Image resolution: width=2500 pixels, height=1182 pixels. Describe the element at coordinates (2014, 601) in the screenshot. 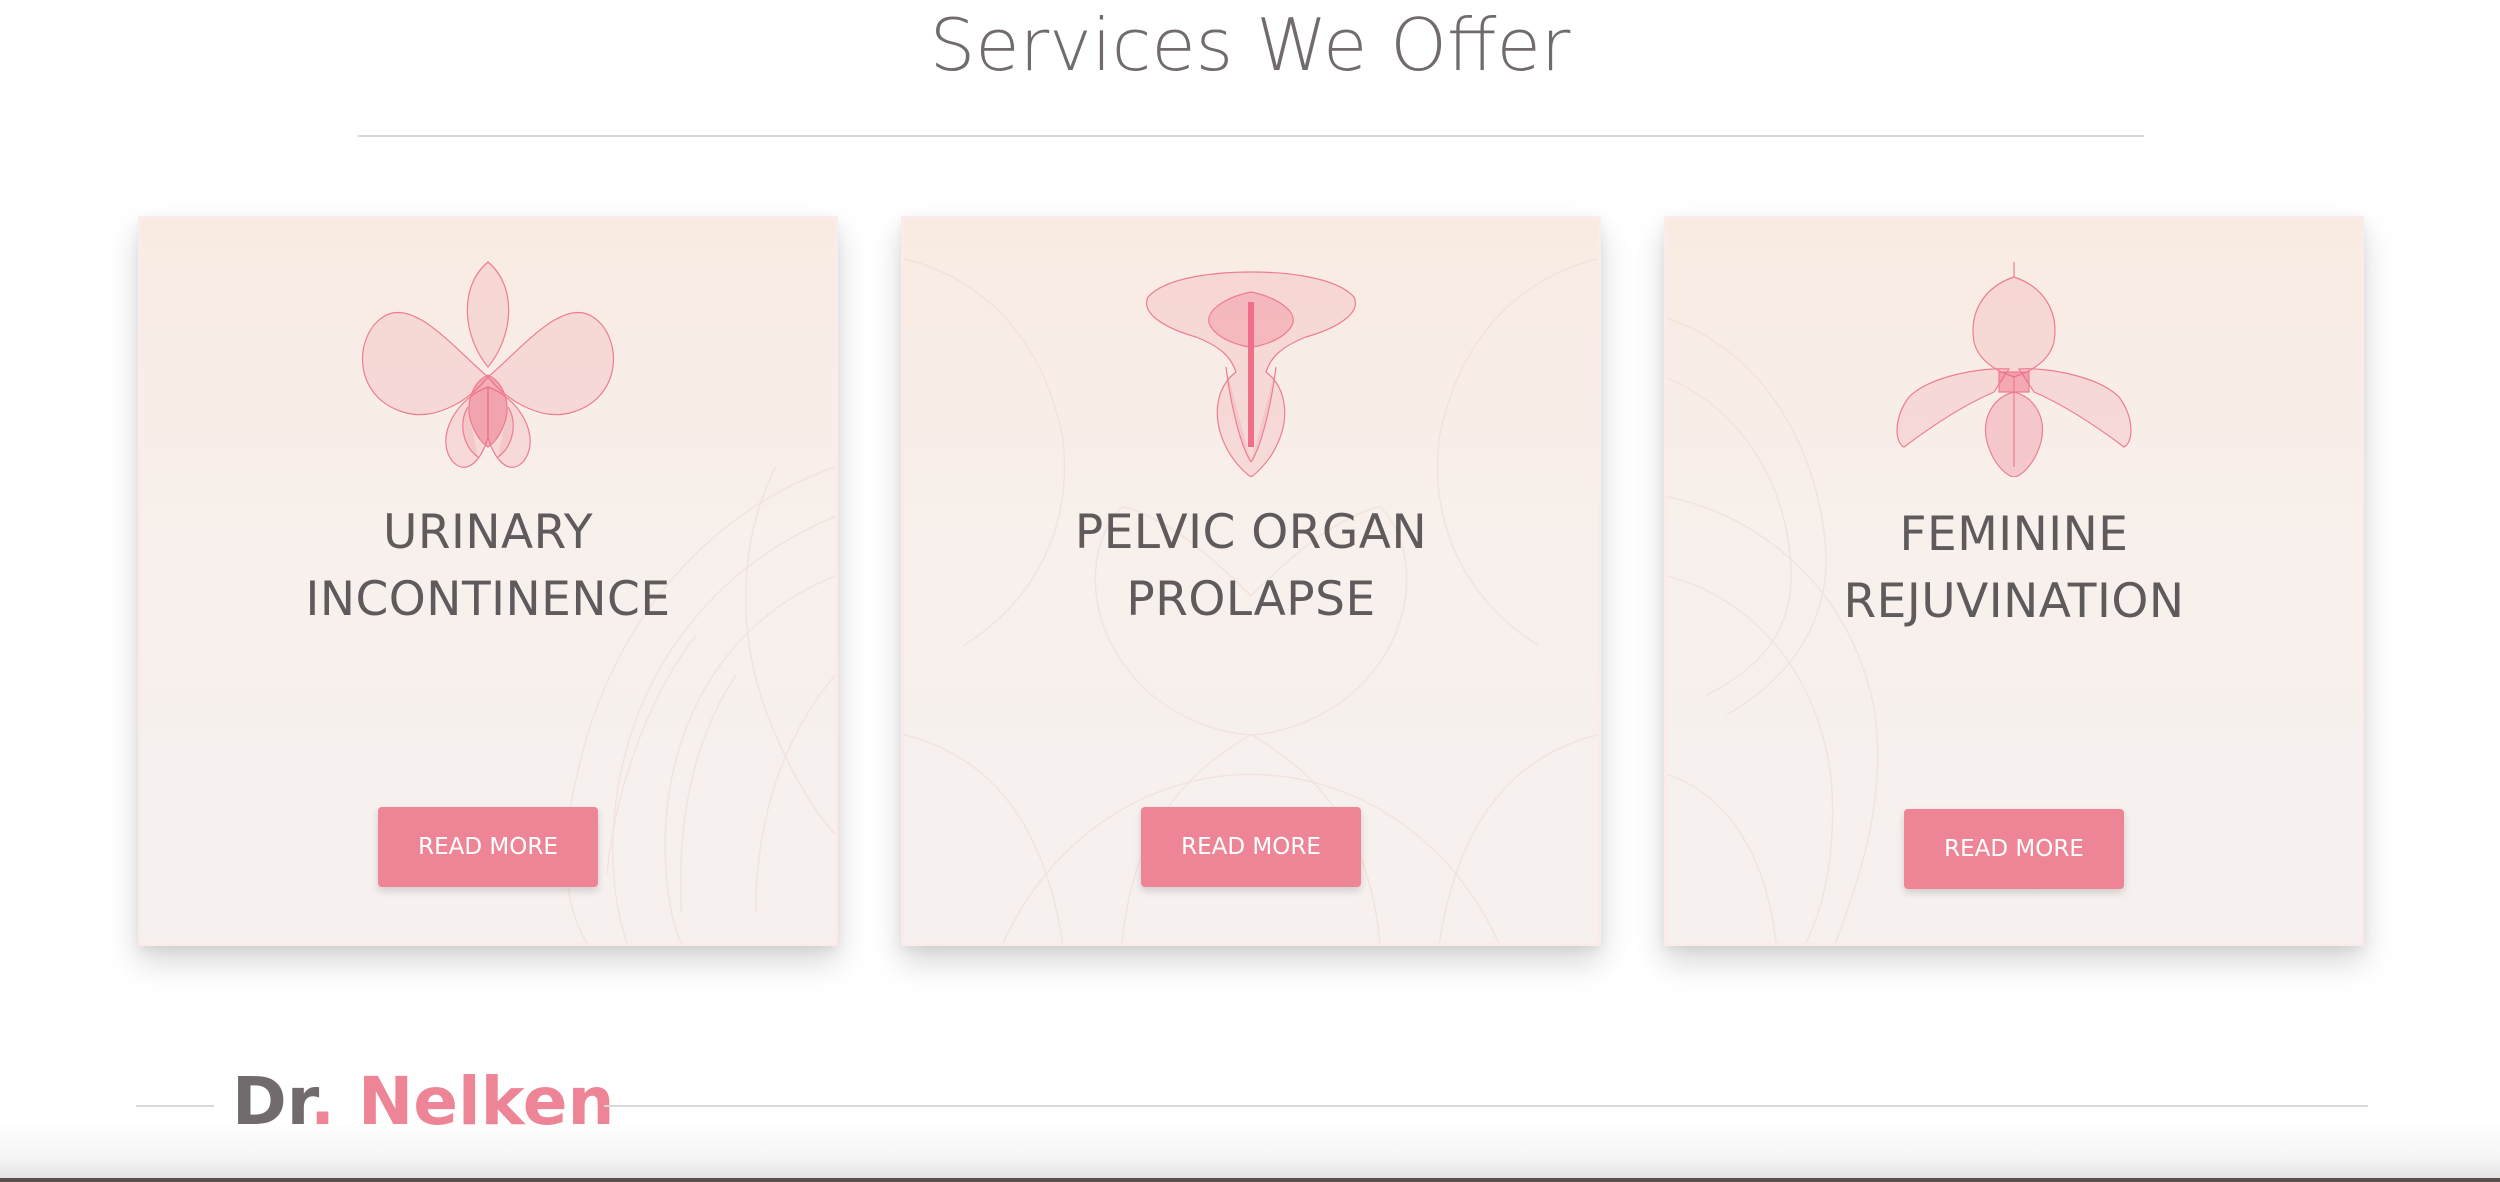

I see `service-title-line2: REJUVINATION` at that location.